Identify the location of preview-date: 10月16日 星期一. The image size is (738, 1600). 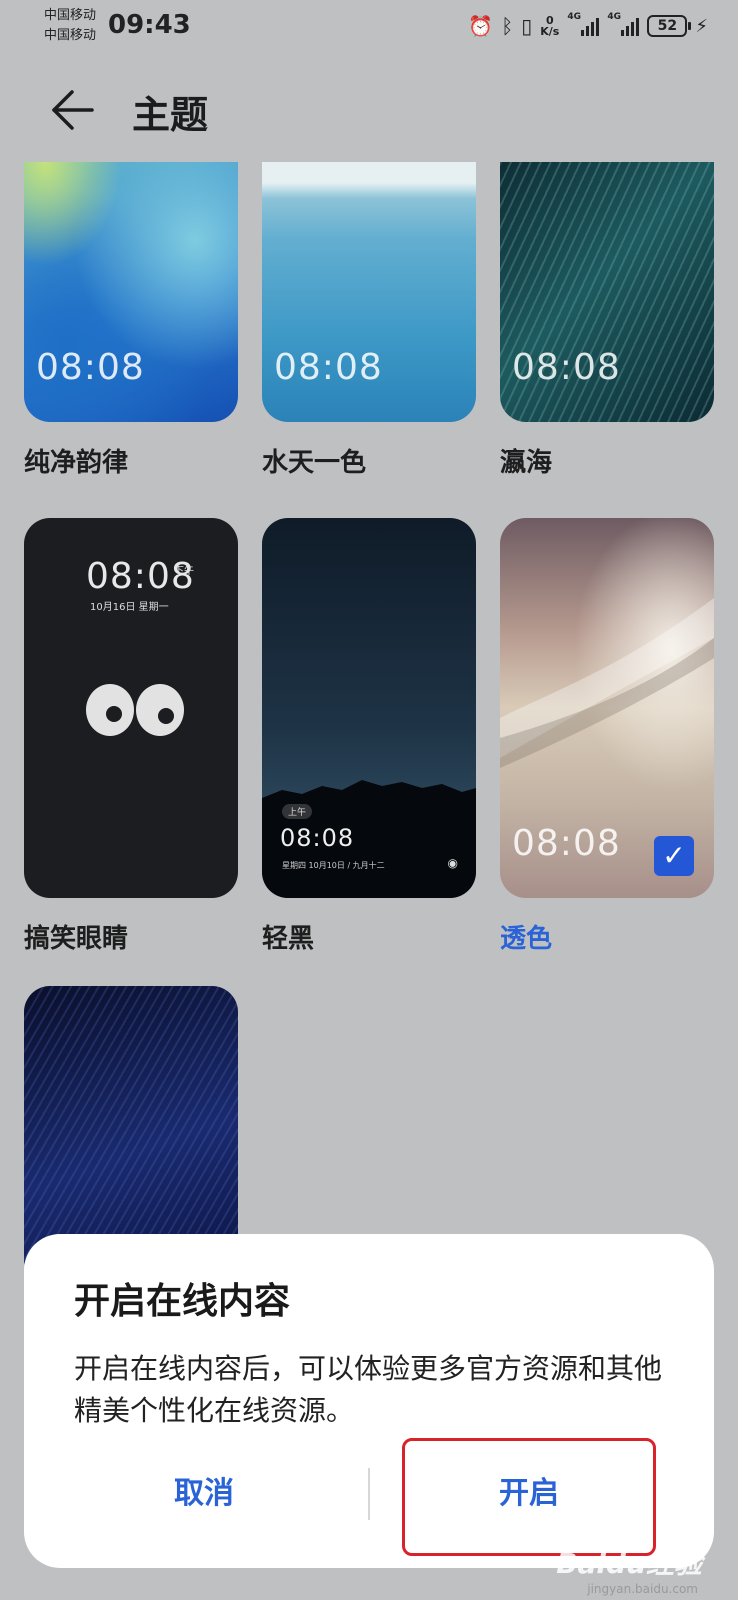
(129, 607).